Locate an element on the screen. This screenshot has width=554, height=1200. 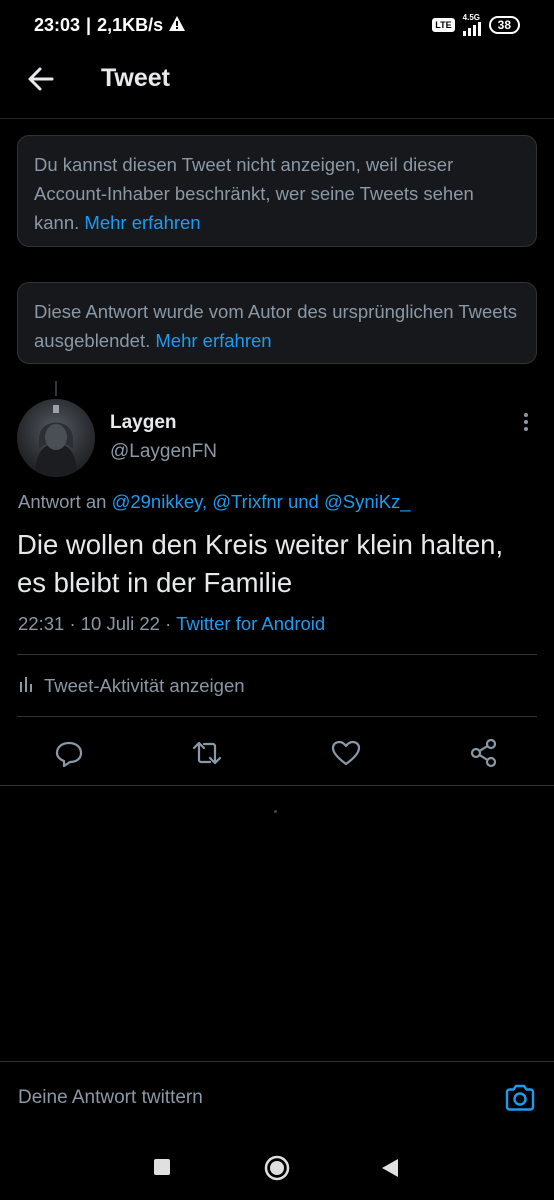
back-triangle-icon is located at coordinates (390, 1168).